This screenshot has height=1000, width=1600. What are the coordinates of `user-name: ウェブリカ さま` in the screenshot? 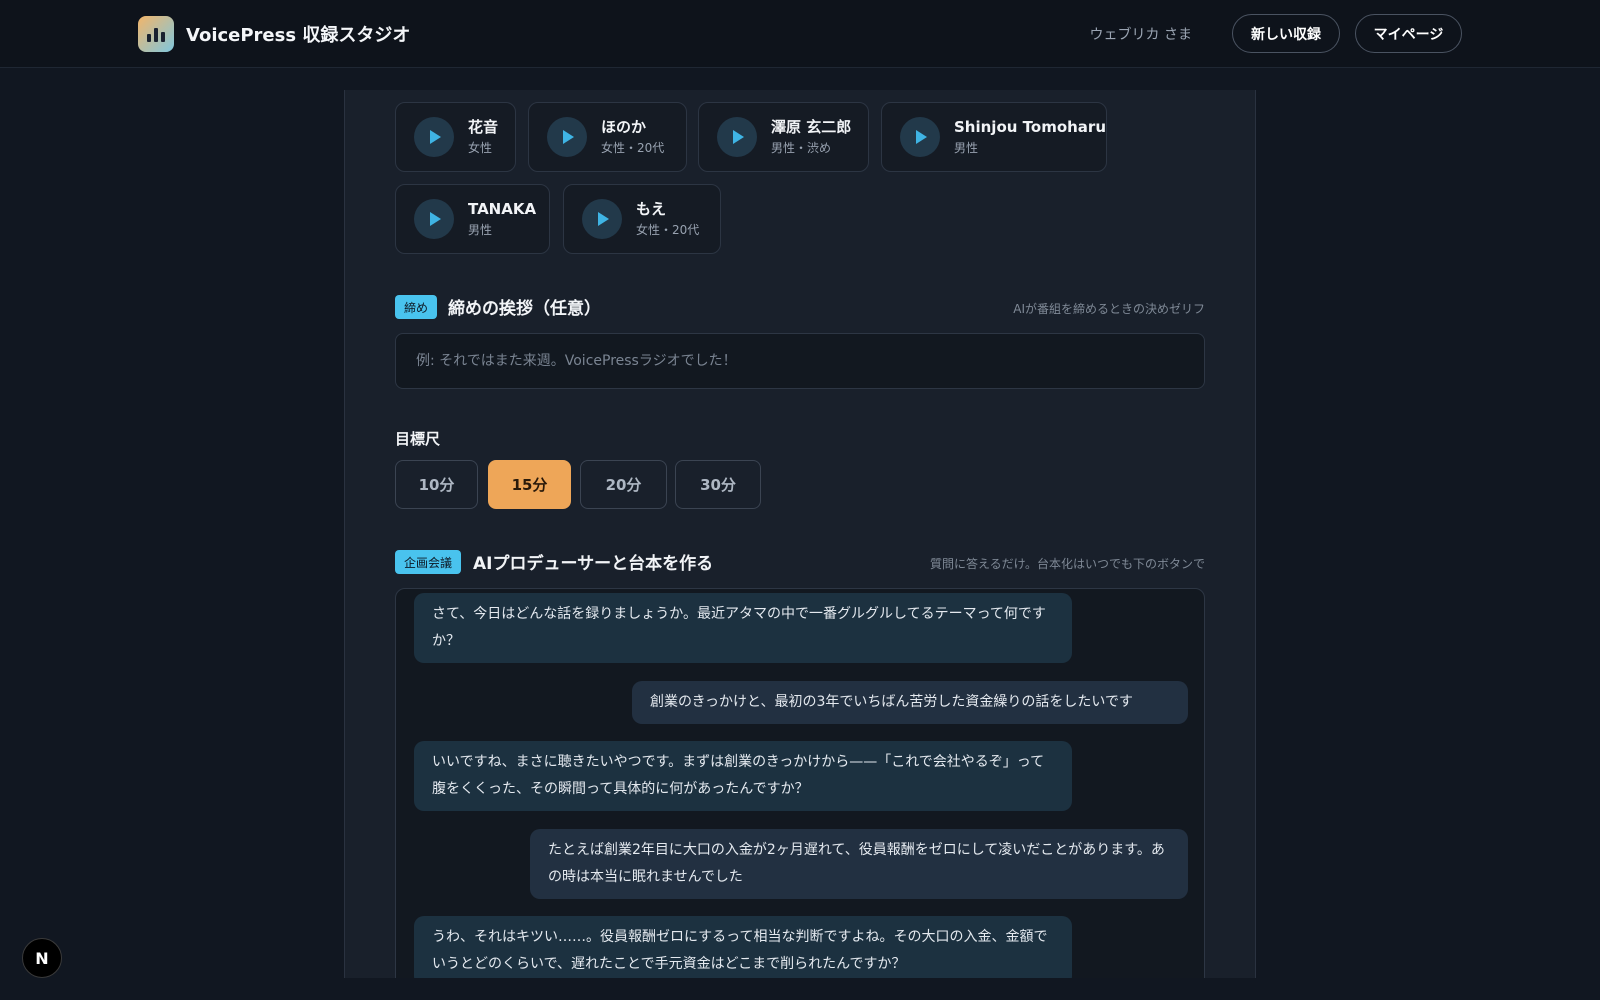 It's located at (1140, 35).